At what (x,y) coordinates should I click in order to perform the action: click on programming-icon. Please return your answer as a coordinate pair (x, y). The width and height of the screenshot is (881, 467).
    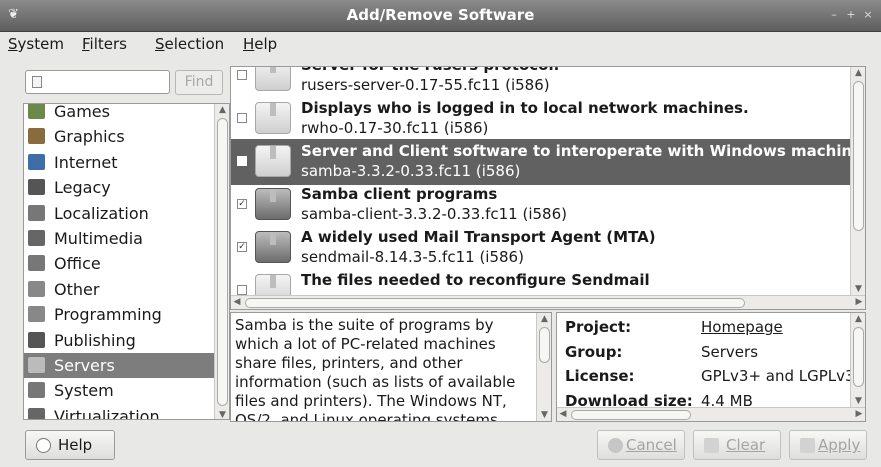
    Looking at the image, I should click on (36, 314).